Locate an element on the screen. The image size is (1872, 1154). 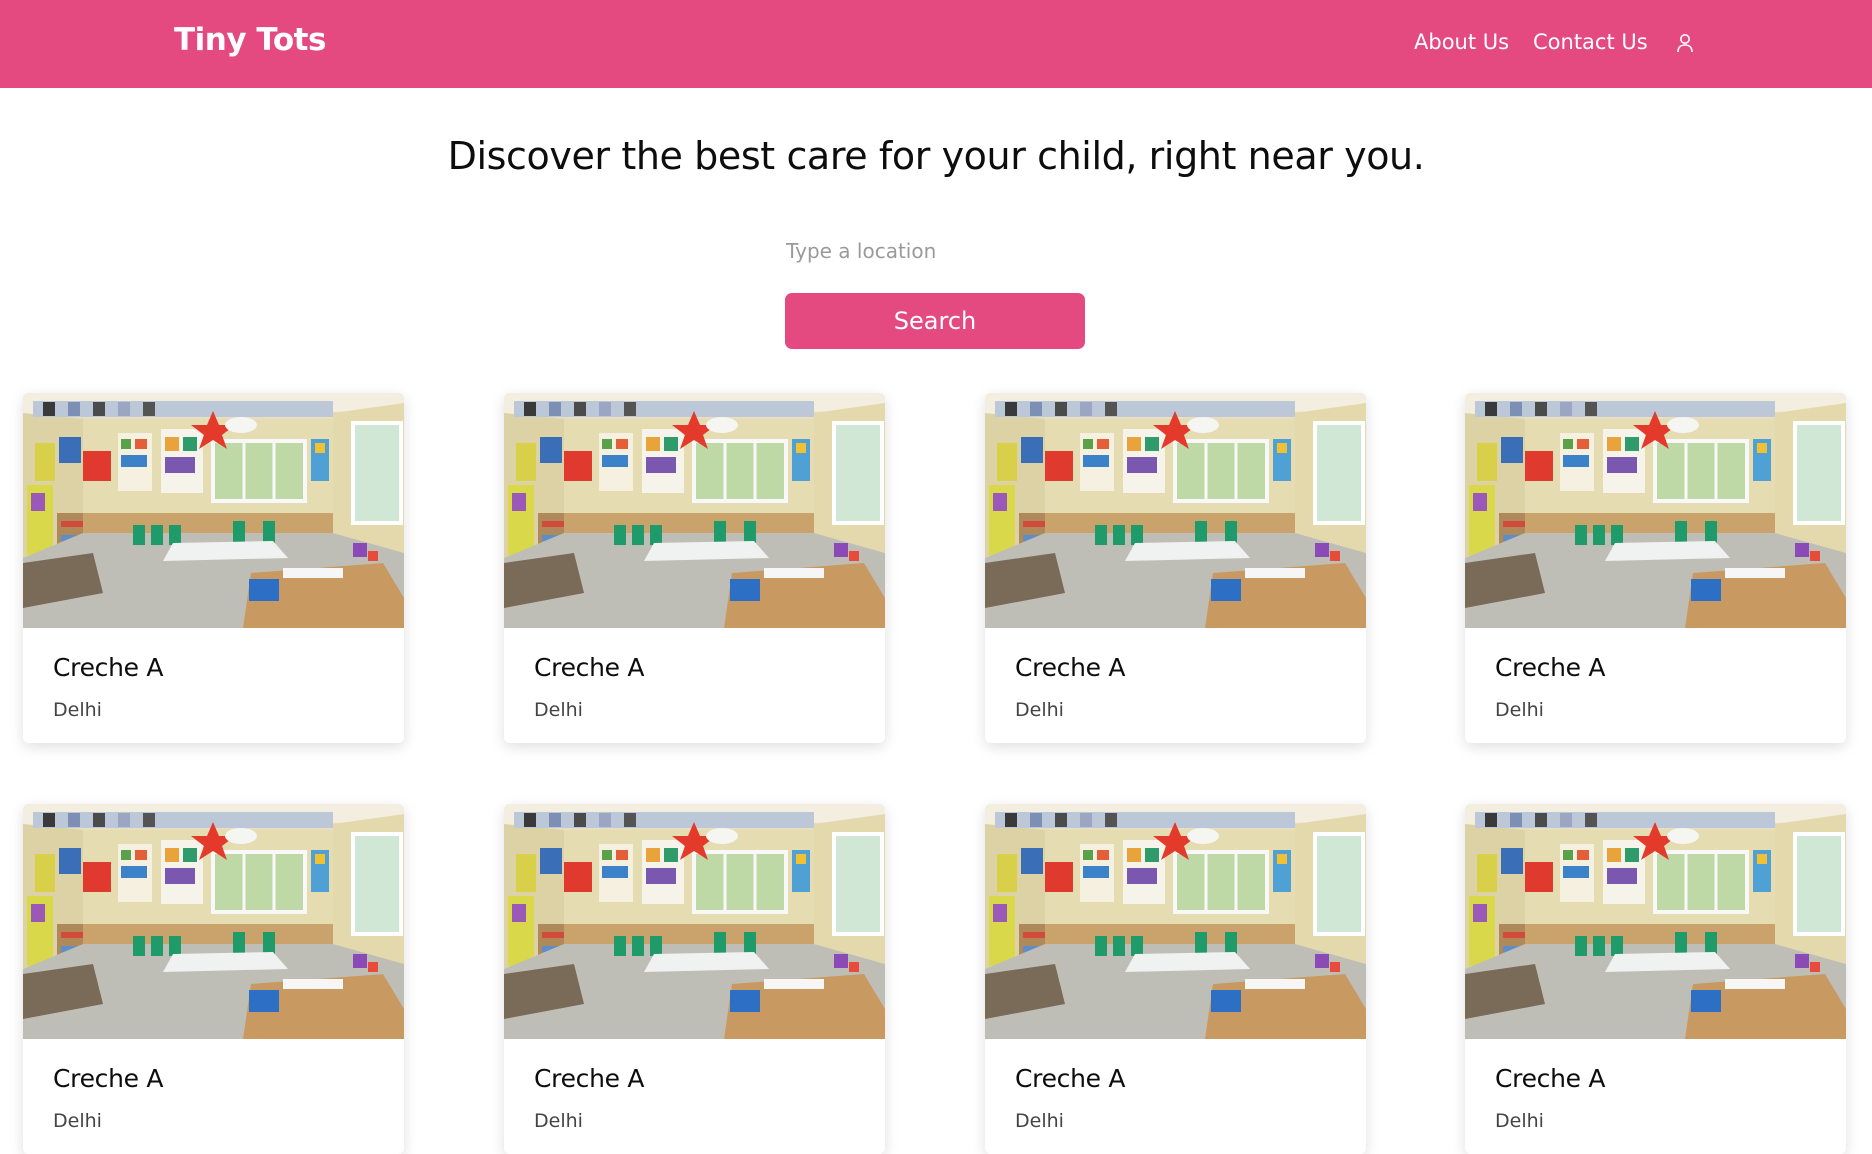
nav-about-us: About Us is located at coordinates (1461, 42).